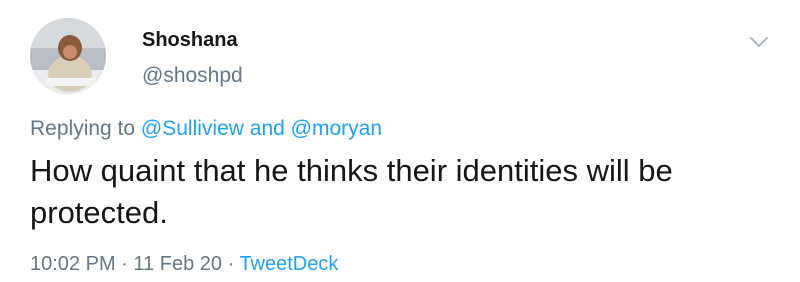 The width and height of the screenshot is (800, 282). I want to click on mention-link-sulliview: @Sulliview, so click(192, 128).